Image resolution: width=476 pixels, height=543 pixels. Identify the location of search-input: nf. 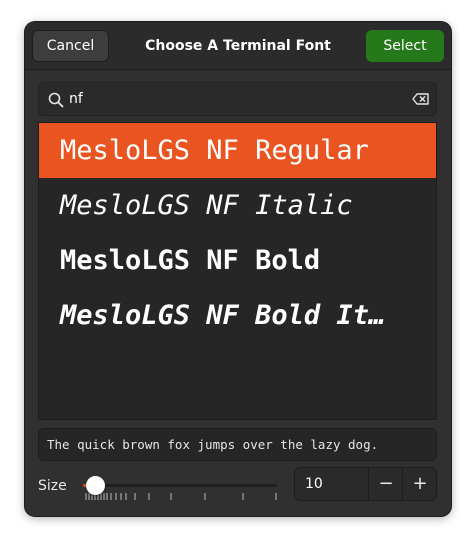
(76, 99).